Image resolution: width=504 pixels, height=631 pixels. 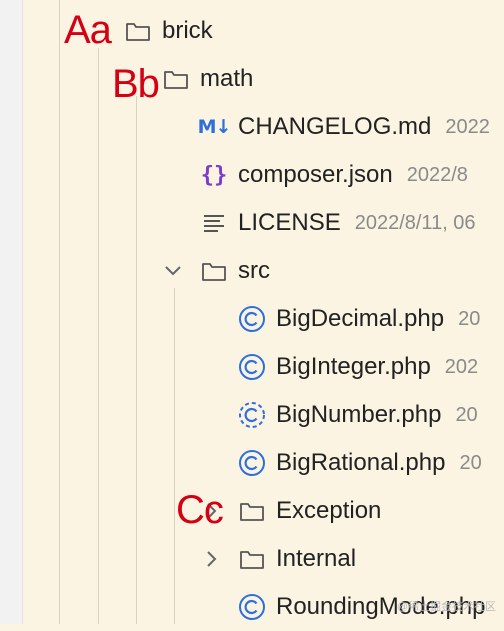 What do you see at coordinates (437, 174) in the screenshot?
I see `tree-item-date: 2022/8` at bounding box center [437, 174].